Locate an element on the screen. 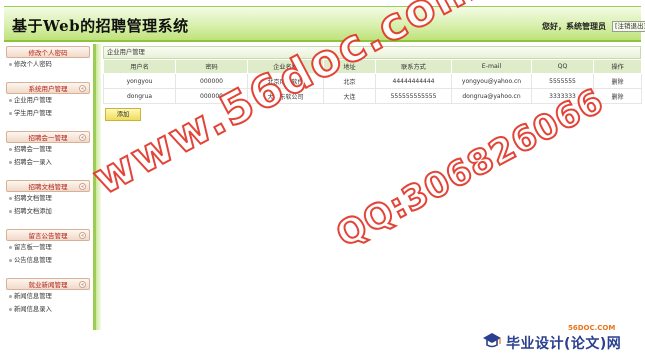  sidebar-item-jobfair-add: 招聘会一录入 is located at coordinates (48, 162).